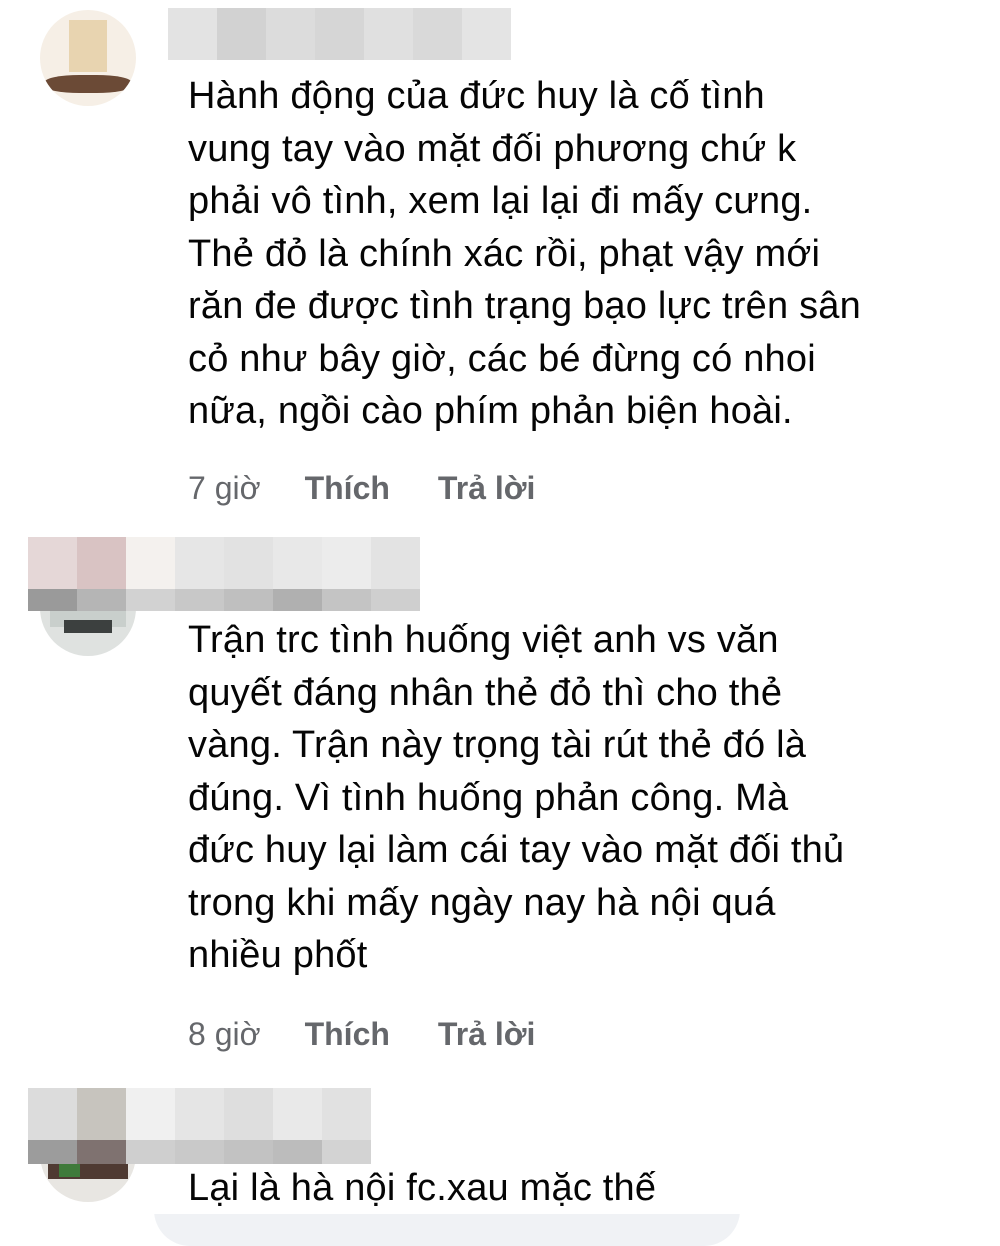 The height and width of the screenshot is (1246, 1000). I want to click on comment-timestamp: 7 giờ, so click(224, 488).